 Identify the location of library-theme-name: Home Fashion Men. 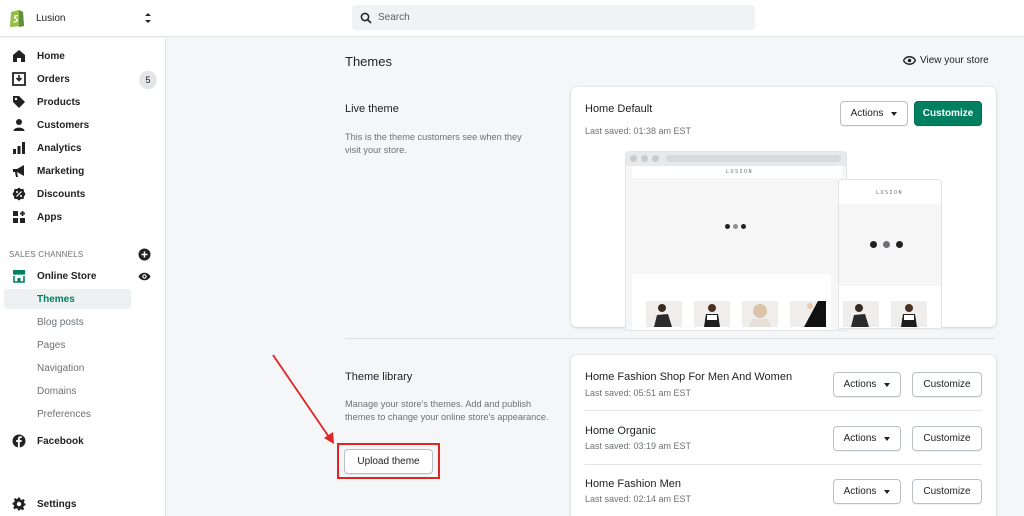
(633, 484).